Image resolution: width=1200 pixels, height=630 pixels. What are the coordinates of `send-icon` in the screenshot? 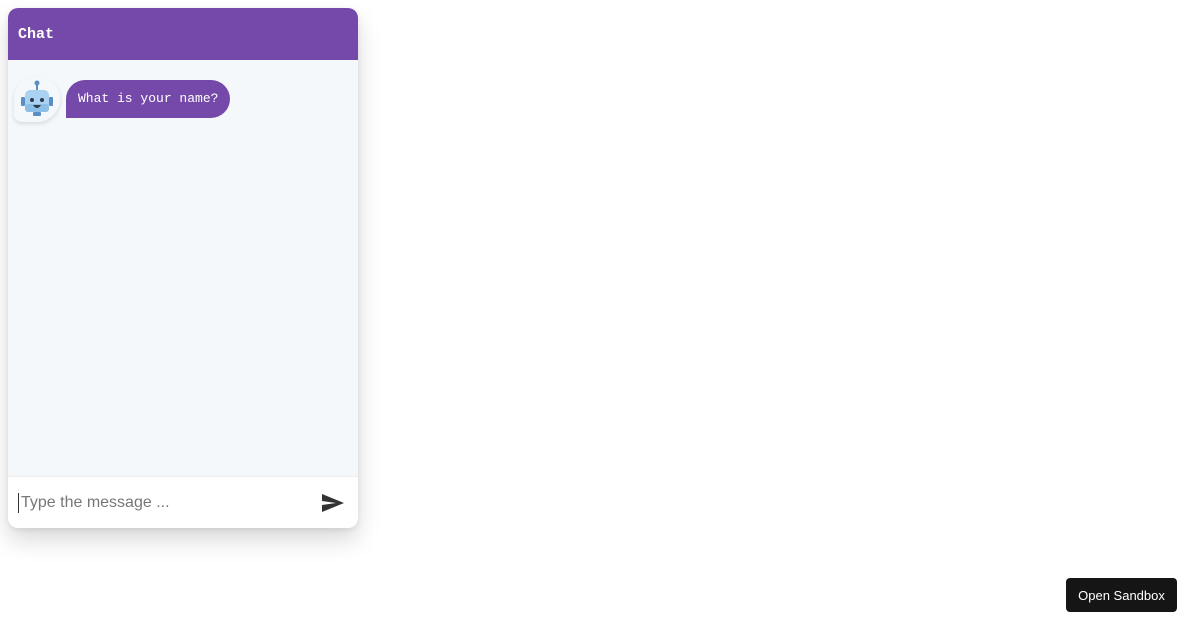 It's located at (333, 502).